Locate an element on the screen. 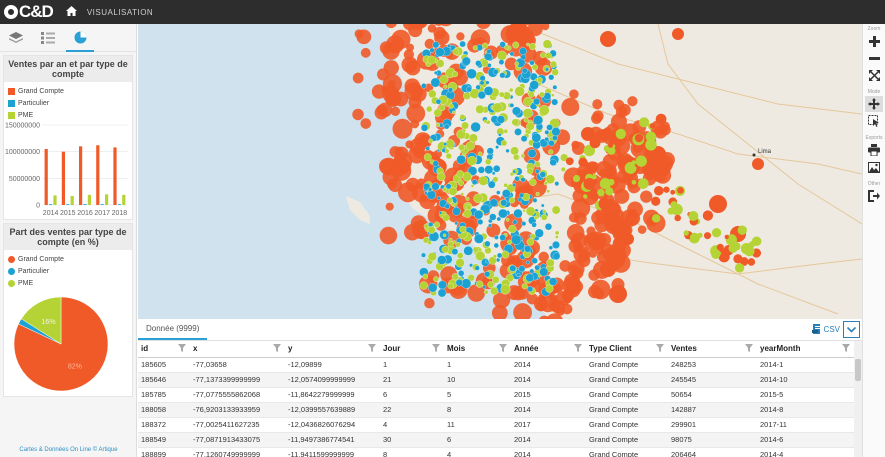  column-header: Mois is located at coordinates (477, 349).